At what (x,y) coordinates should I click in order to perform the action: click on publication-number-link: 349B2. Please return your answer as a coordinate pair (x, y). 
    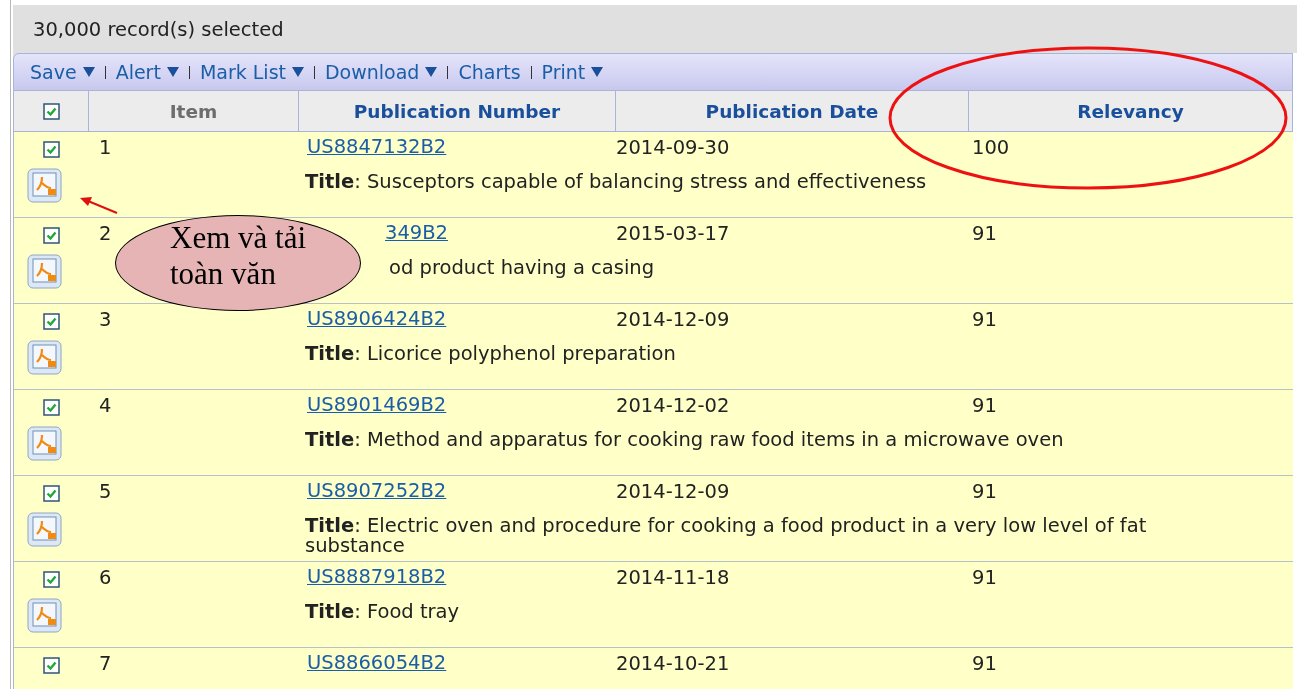
    Looking at the image, I should click on (416, 232).